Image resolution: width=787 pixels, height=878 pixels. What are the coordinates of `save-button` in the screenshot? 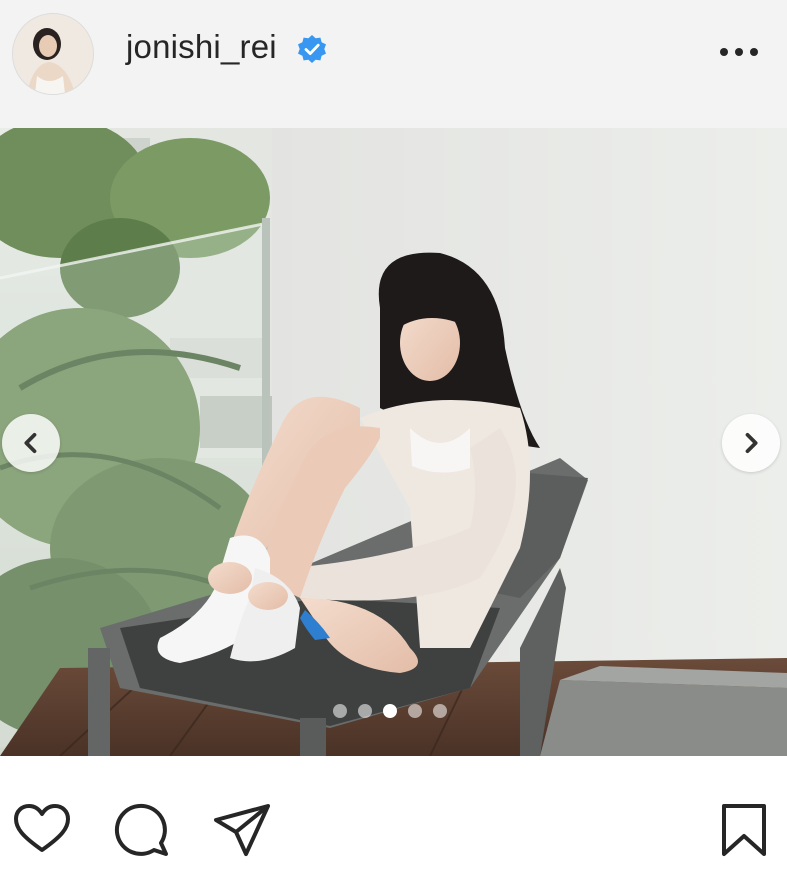 It's located at (744, 830).